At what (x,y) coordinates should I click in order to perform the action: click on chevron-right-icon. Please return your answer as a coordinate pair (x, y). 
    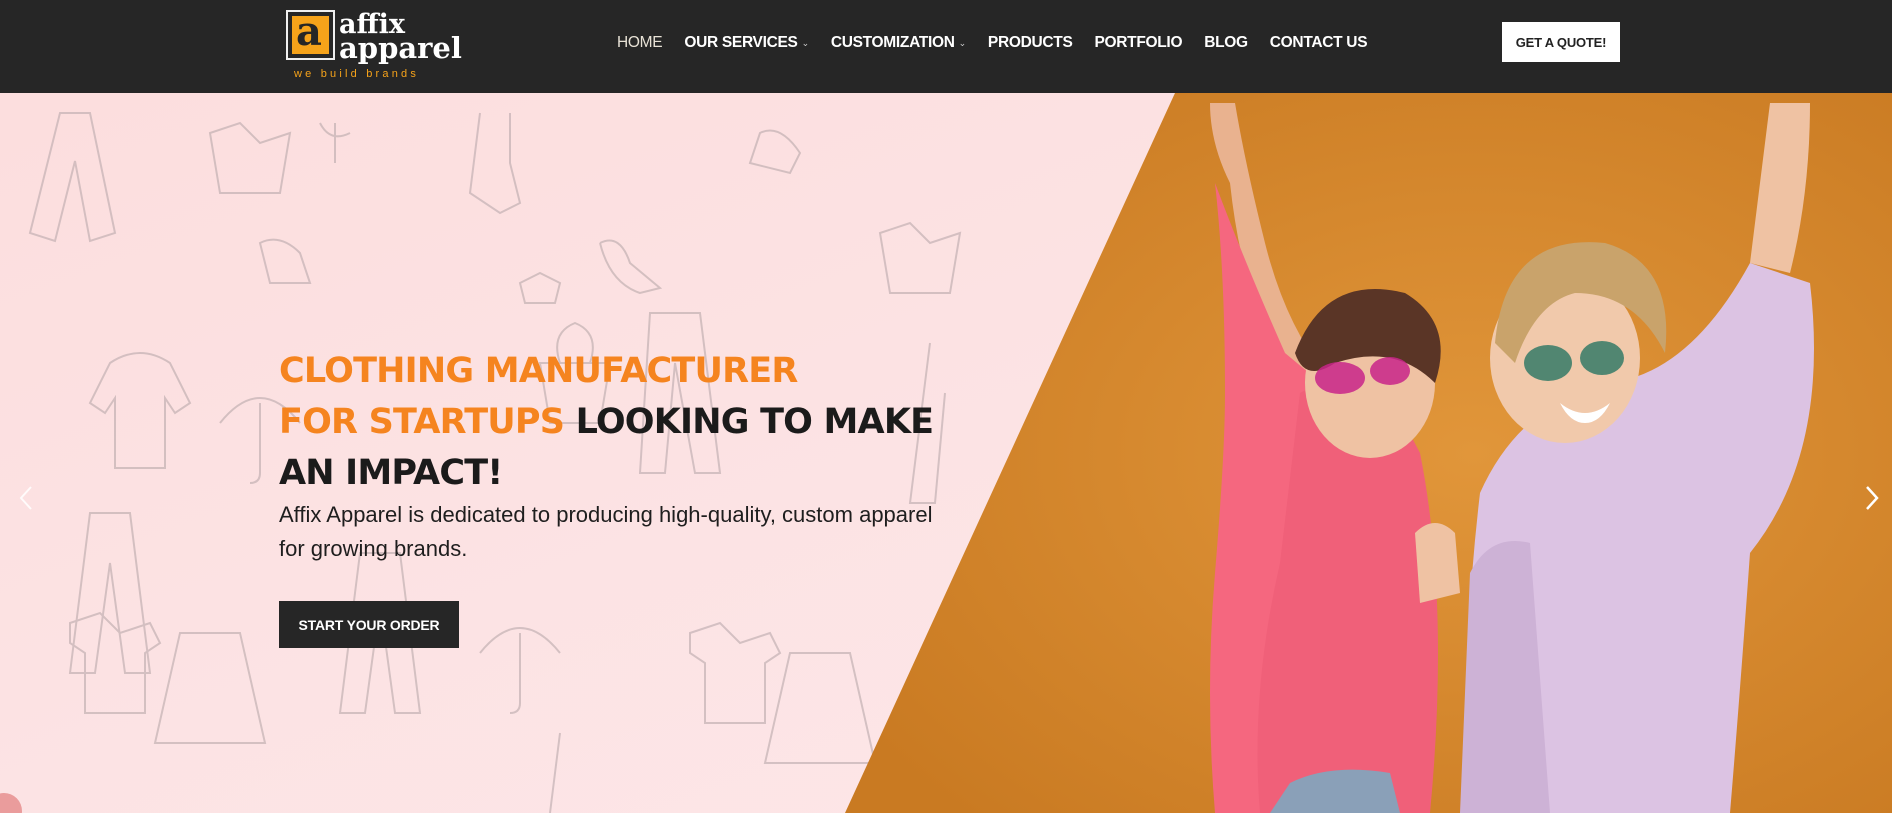
    Looking at the image, I should click on (1872, 498).